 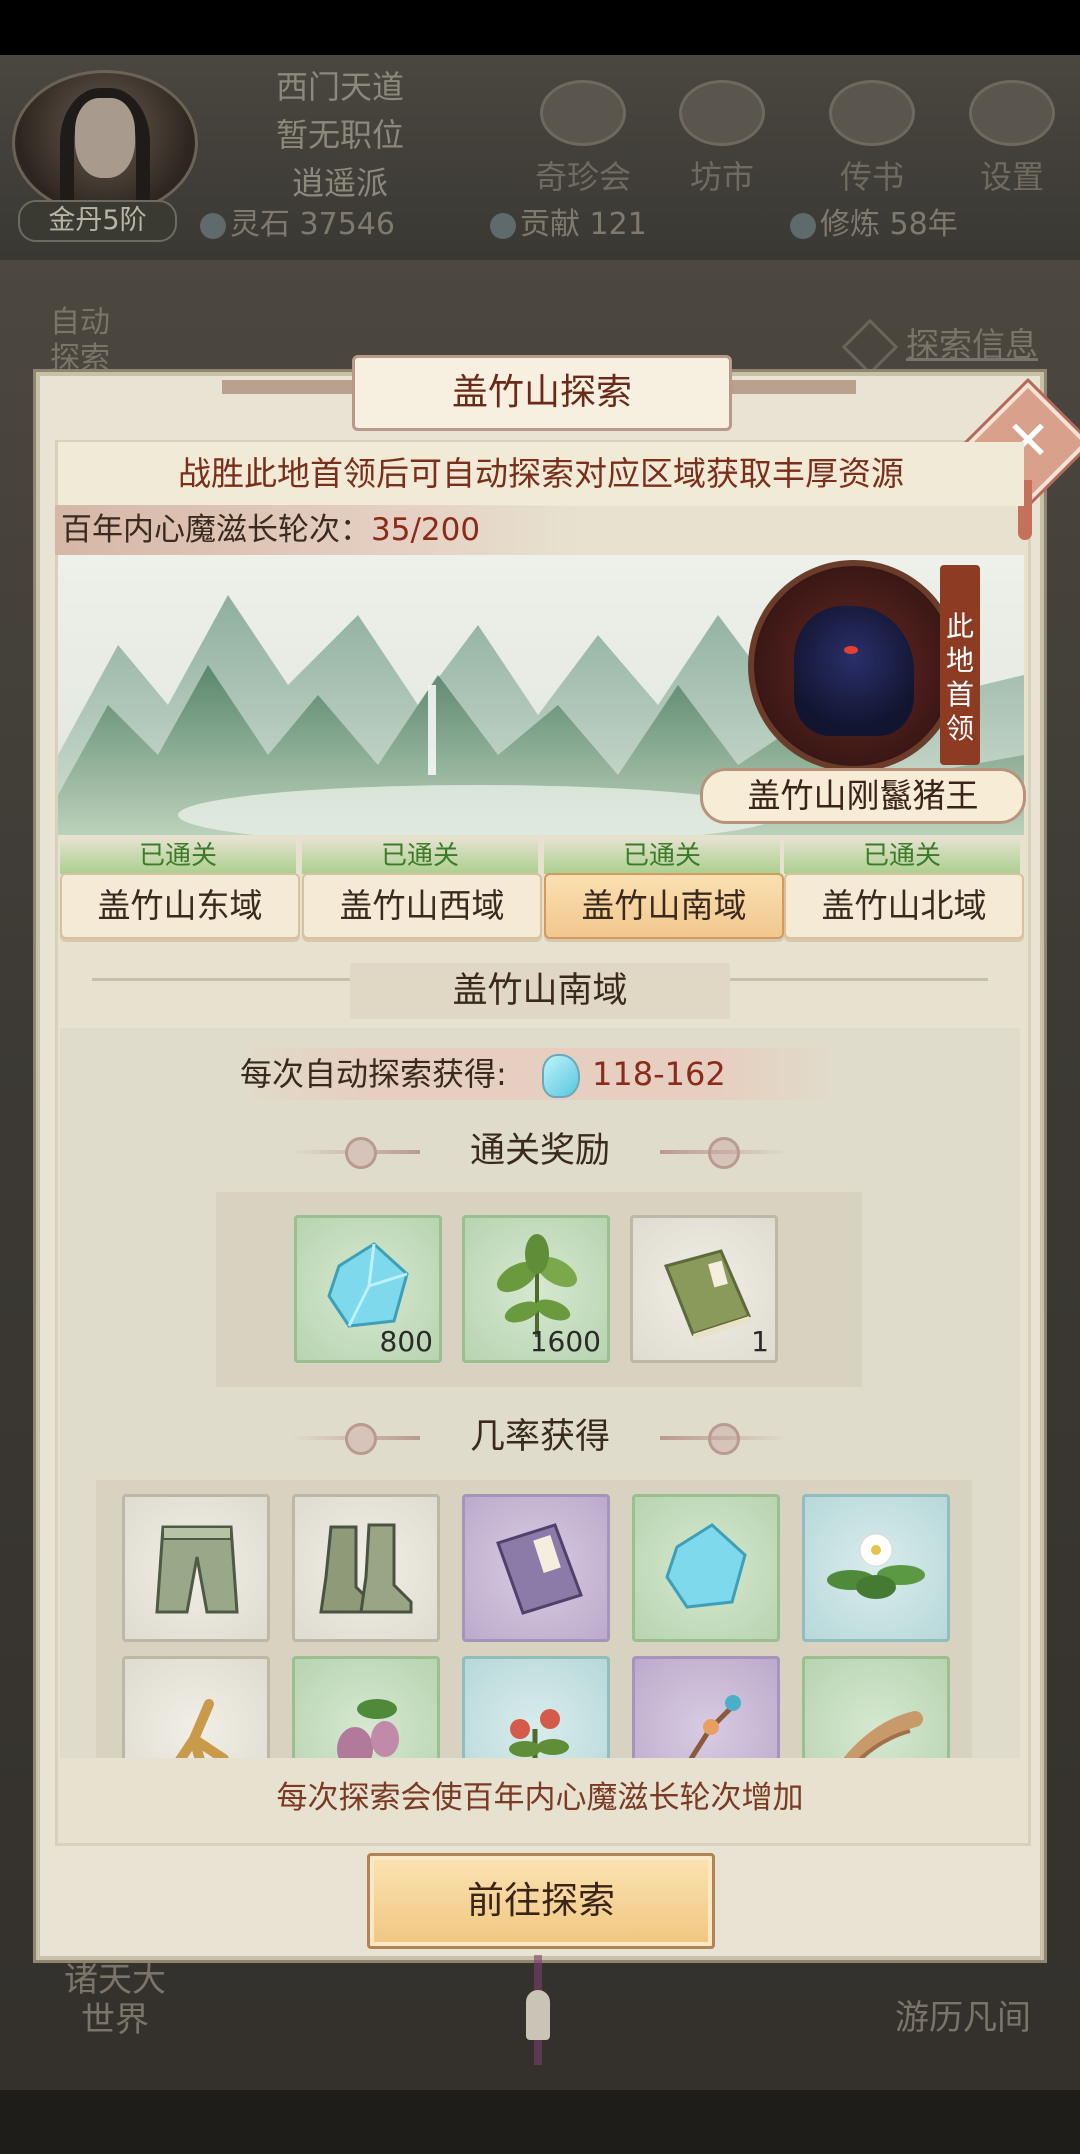 I want to click on cultivation-icon, so click(x=803, y=225).